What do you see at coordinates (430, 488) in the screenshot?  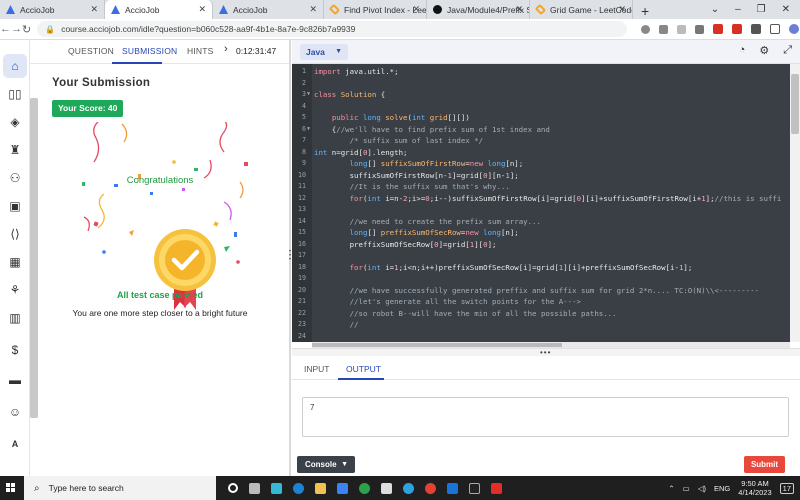 I see `chrome-icon` at bounding box center [430, 488].